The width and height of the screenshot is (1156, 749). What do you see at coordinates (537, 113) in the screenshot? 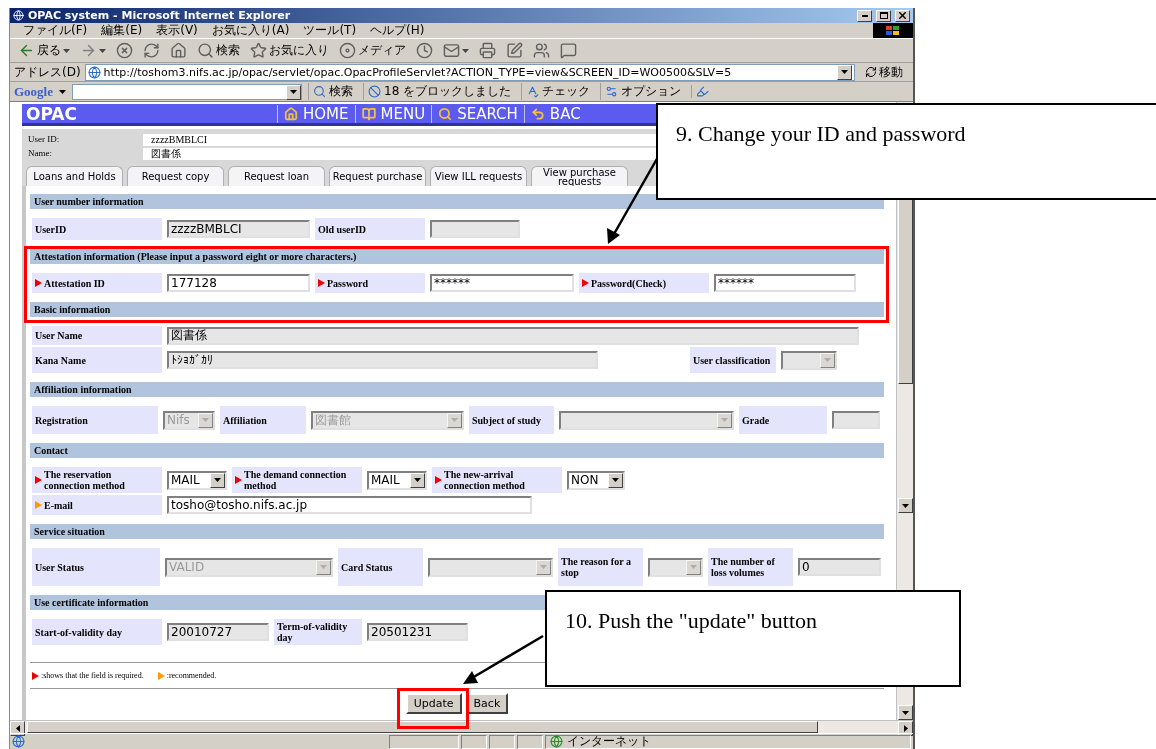
I see `return-arrow-icon` at bounding box center [537, 113].